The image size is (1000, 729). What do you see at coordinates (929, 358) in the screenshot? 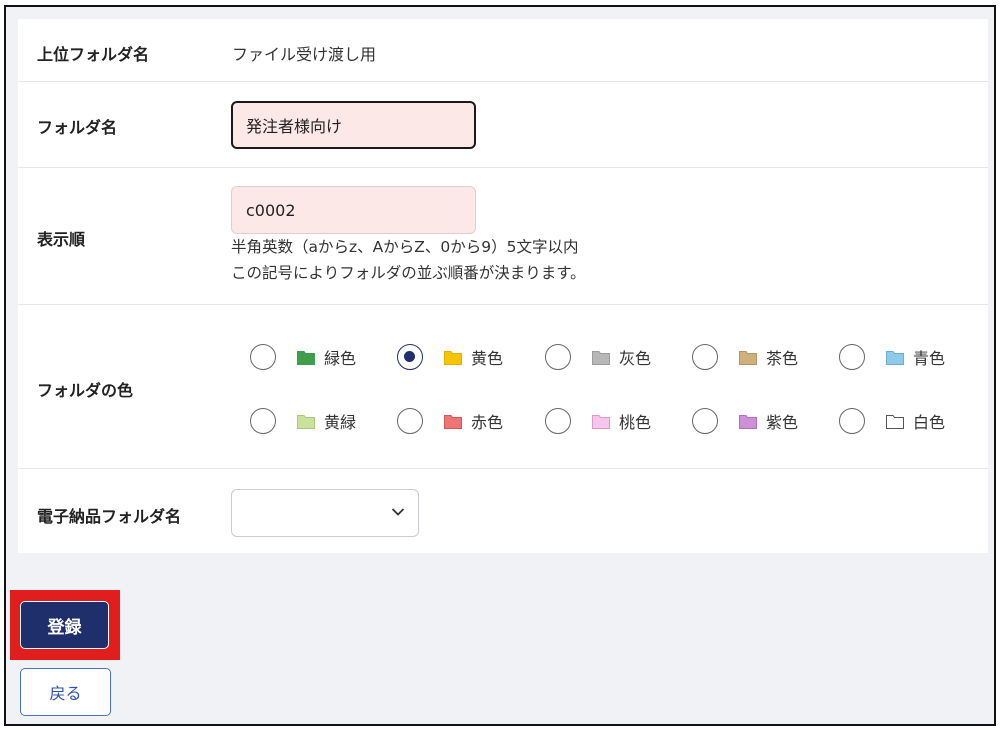
I see `color-label-blue: 青色` at bounding box center [929, 358].